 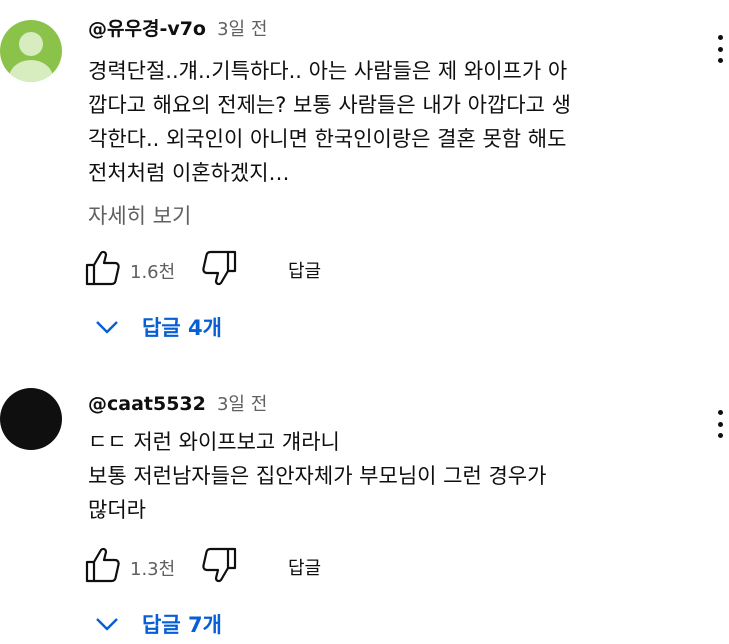 What do you see at coordinates (147, 29) in the screenshot?
I see `comment-author: @유우경-v7o` at bounding box center [147, 29].